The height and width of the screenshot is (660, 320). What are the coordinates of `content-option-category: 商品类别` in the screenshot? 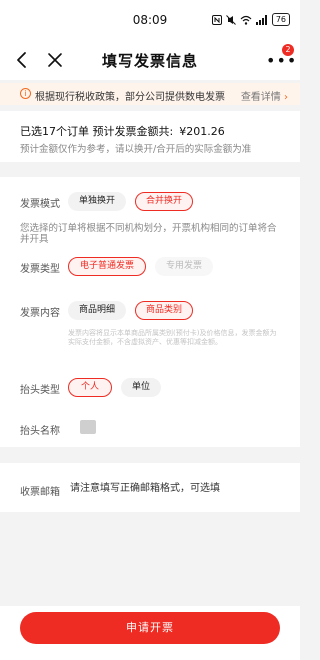 It's located at (164, 310).